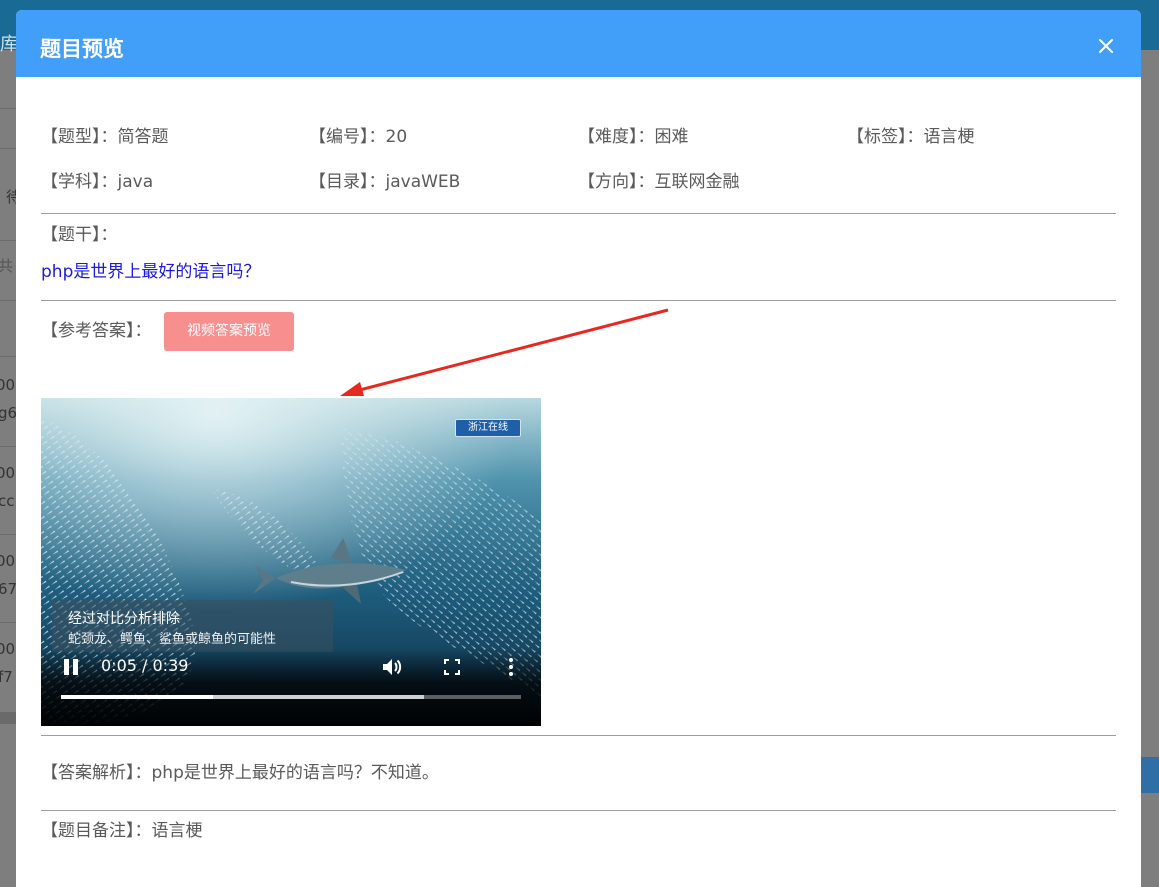 This screenshot has width=1159, height=887. What do you see at coordinates (96, 773) in the screenshot?
I see `analysis-label: 【答案解析】：` at bounding box center [96, 773].